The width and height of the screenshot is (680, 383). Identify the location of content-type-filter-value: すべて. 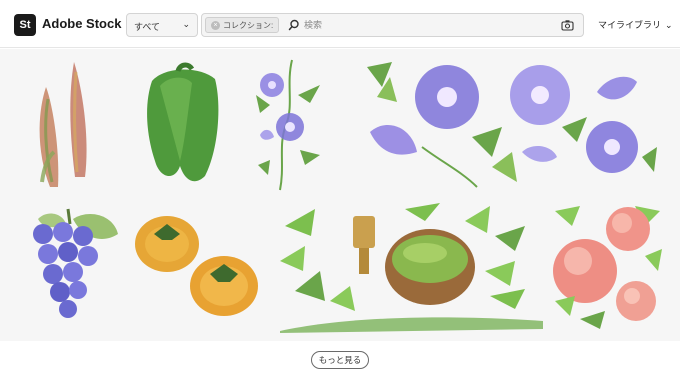
(147, 27).